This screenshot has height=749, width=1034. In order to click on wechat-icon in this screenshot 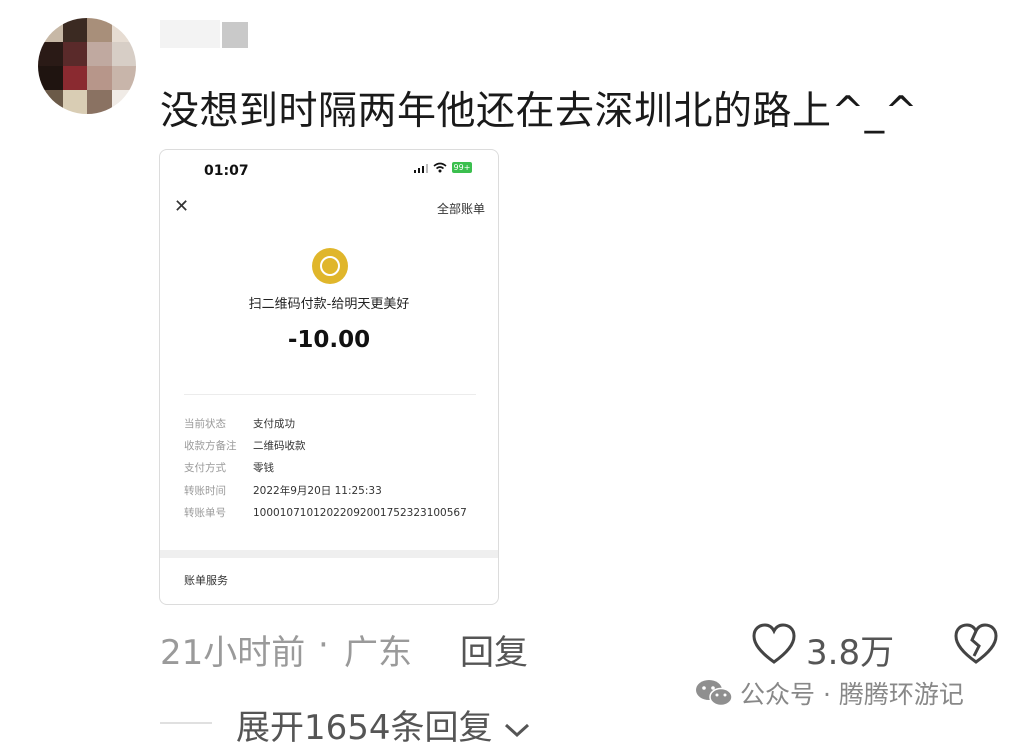, I will do `click(714, 693)`.